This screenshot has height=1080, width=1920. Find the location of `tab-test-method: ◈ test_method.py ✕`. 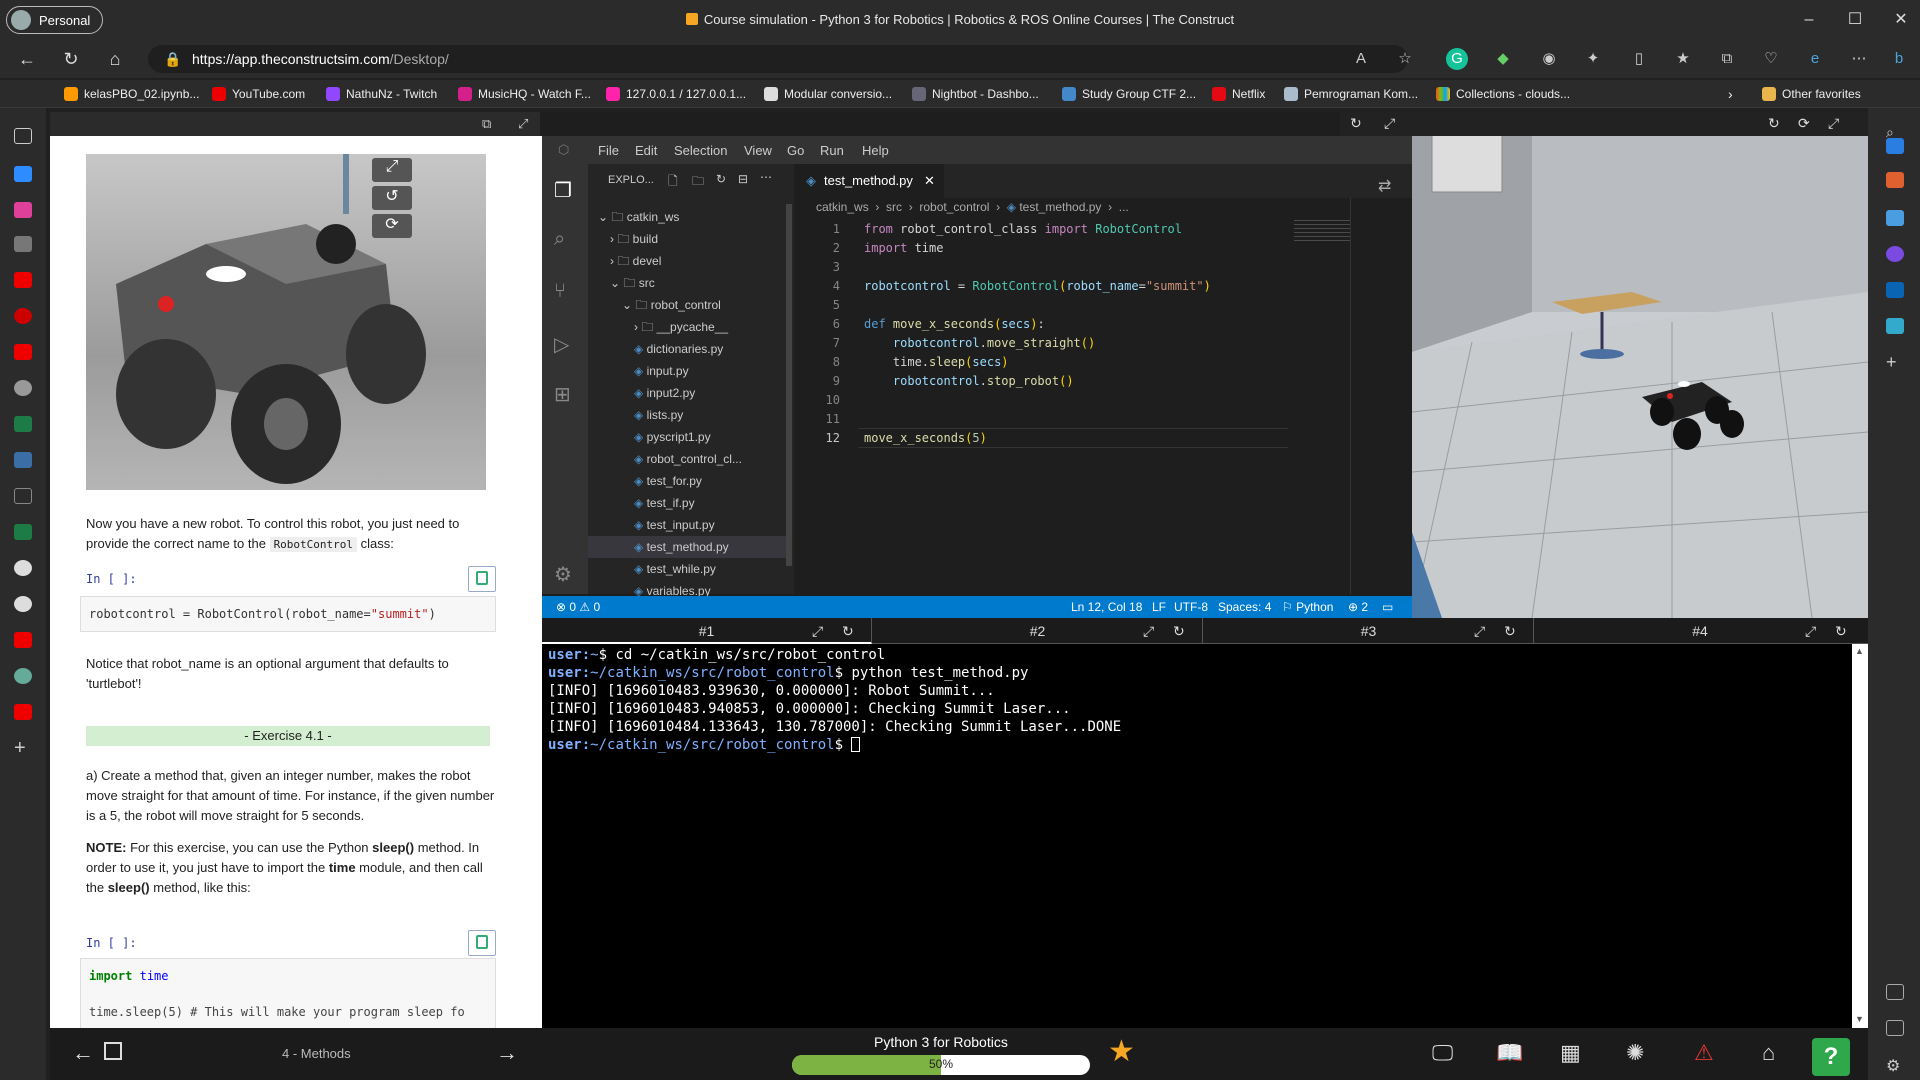

tab-test-method: ◈ test_method.py ✕ is located at coordinates (869, 181).